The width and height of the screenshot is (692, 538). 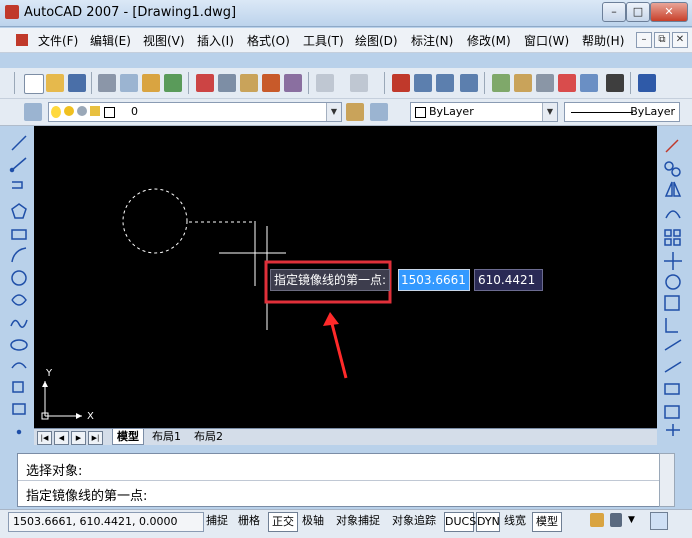 I want to click on make-layer-current-icon, so click(x=355, y=112).